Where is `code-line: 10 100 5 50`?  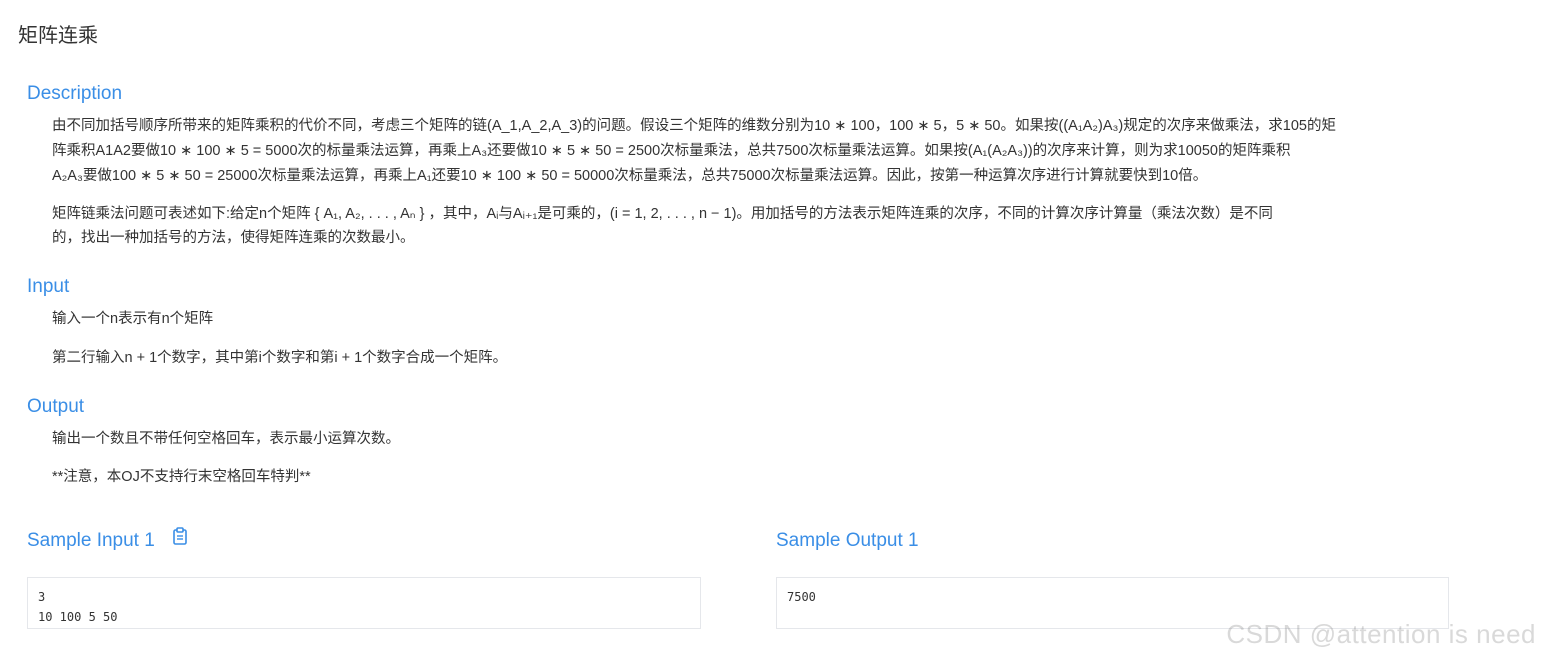 code-line: 10 100 5 50 is located at coordinates (78, 617).